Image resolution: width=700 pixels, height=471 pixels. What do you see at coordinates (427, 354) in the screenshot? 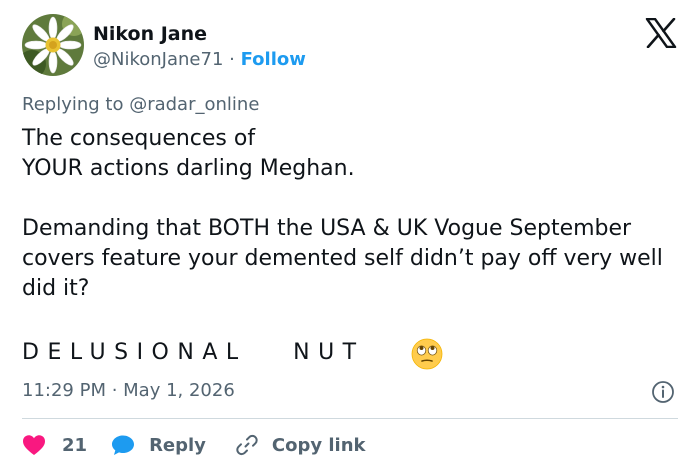
I see `face-with-rolling-eyes-icon` at bounding box center [427, 354].